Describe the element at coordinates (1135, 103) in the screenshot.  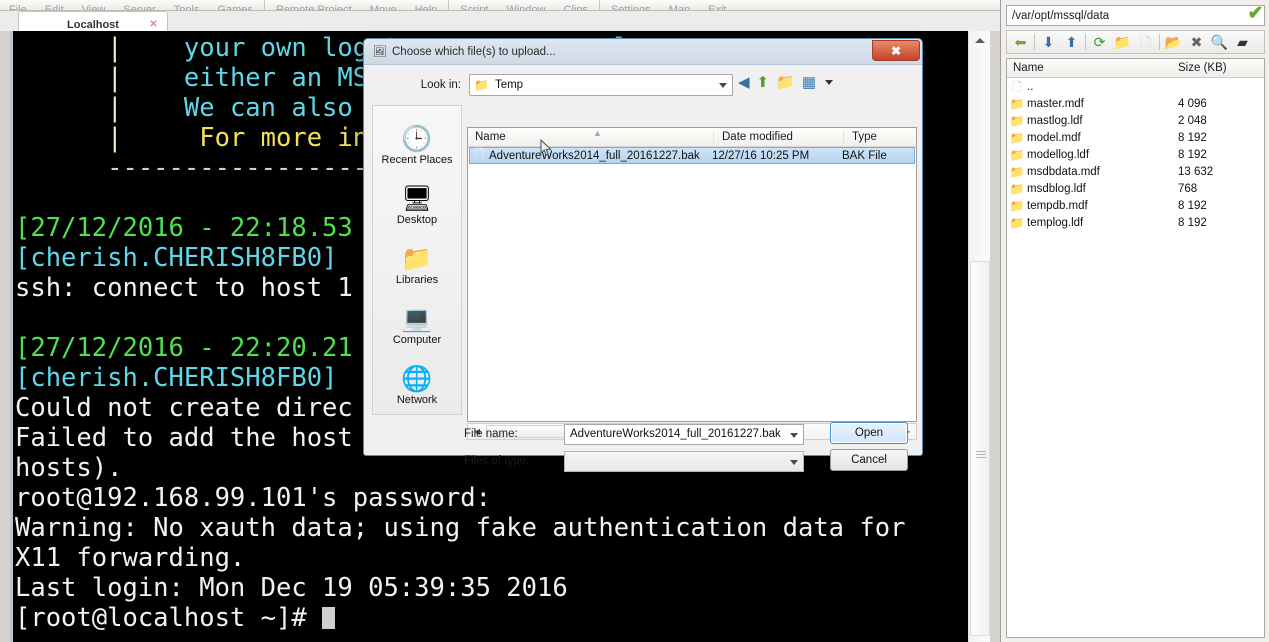
I see `table-row: 📁 master.mdf 4 096` at that location.